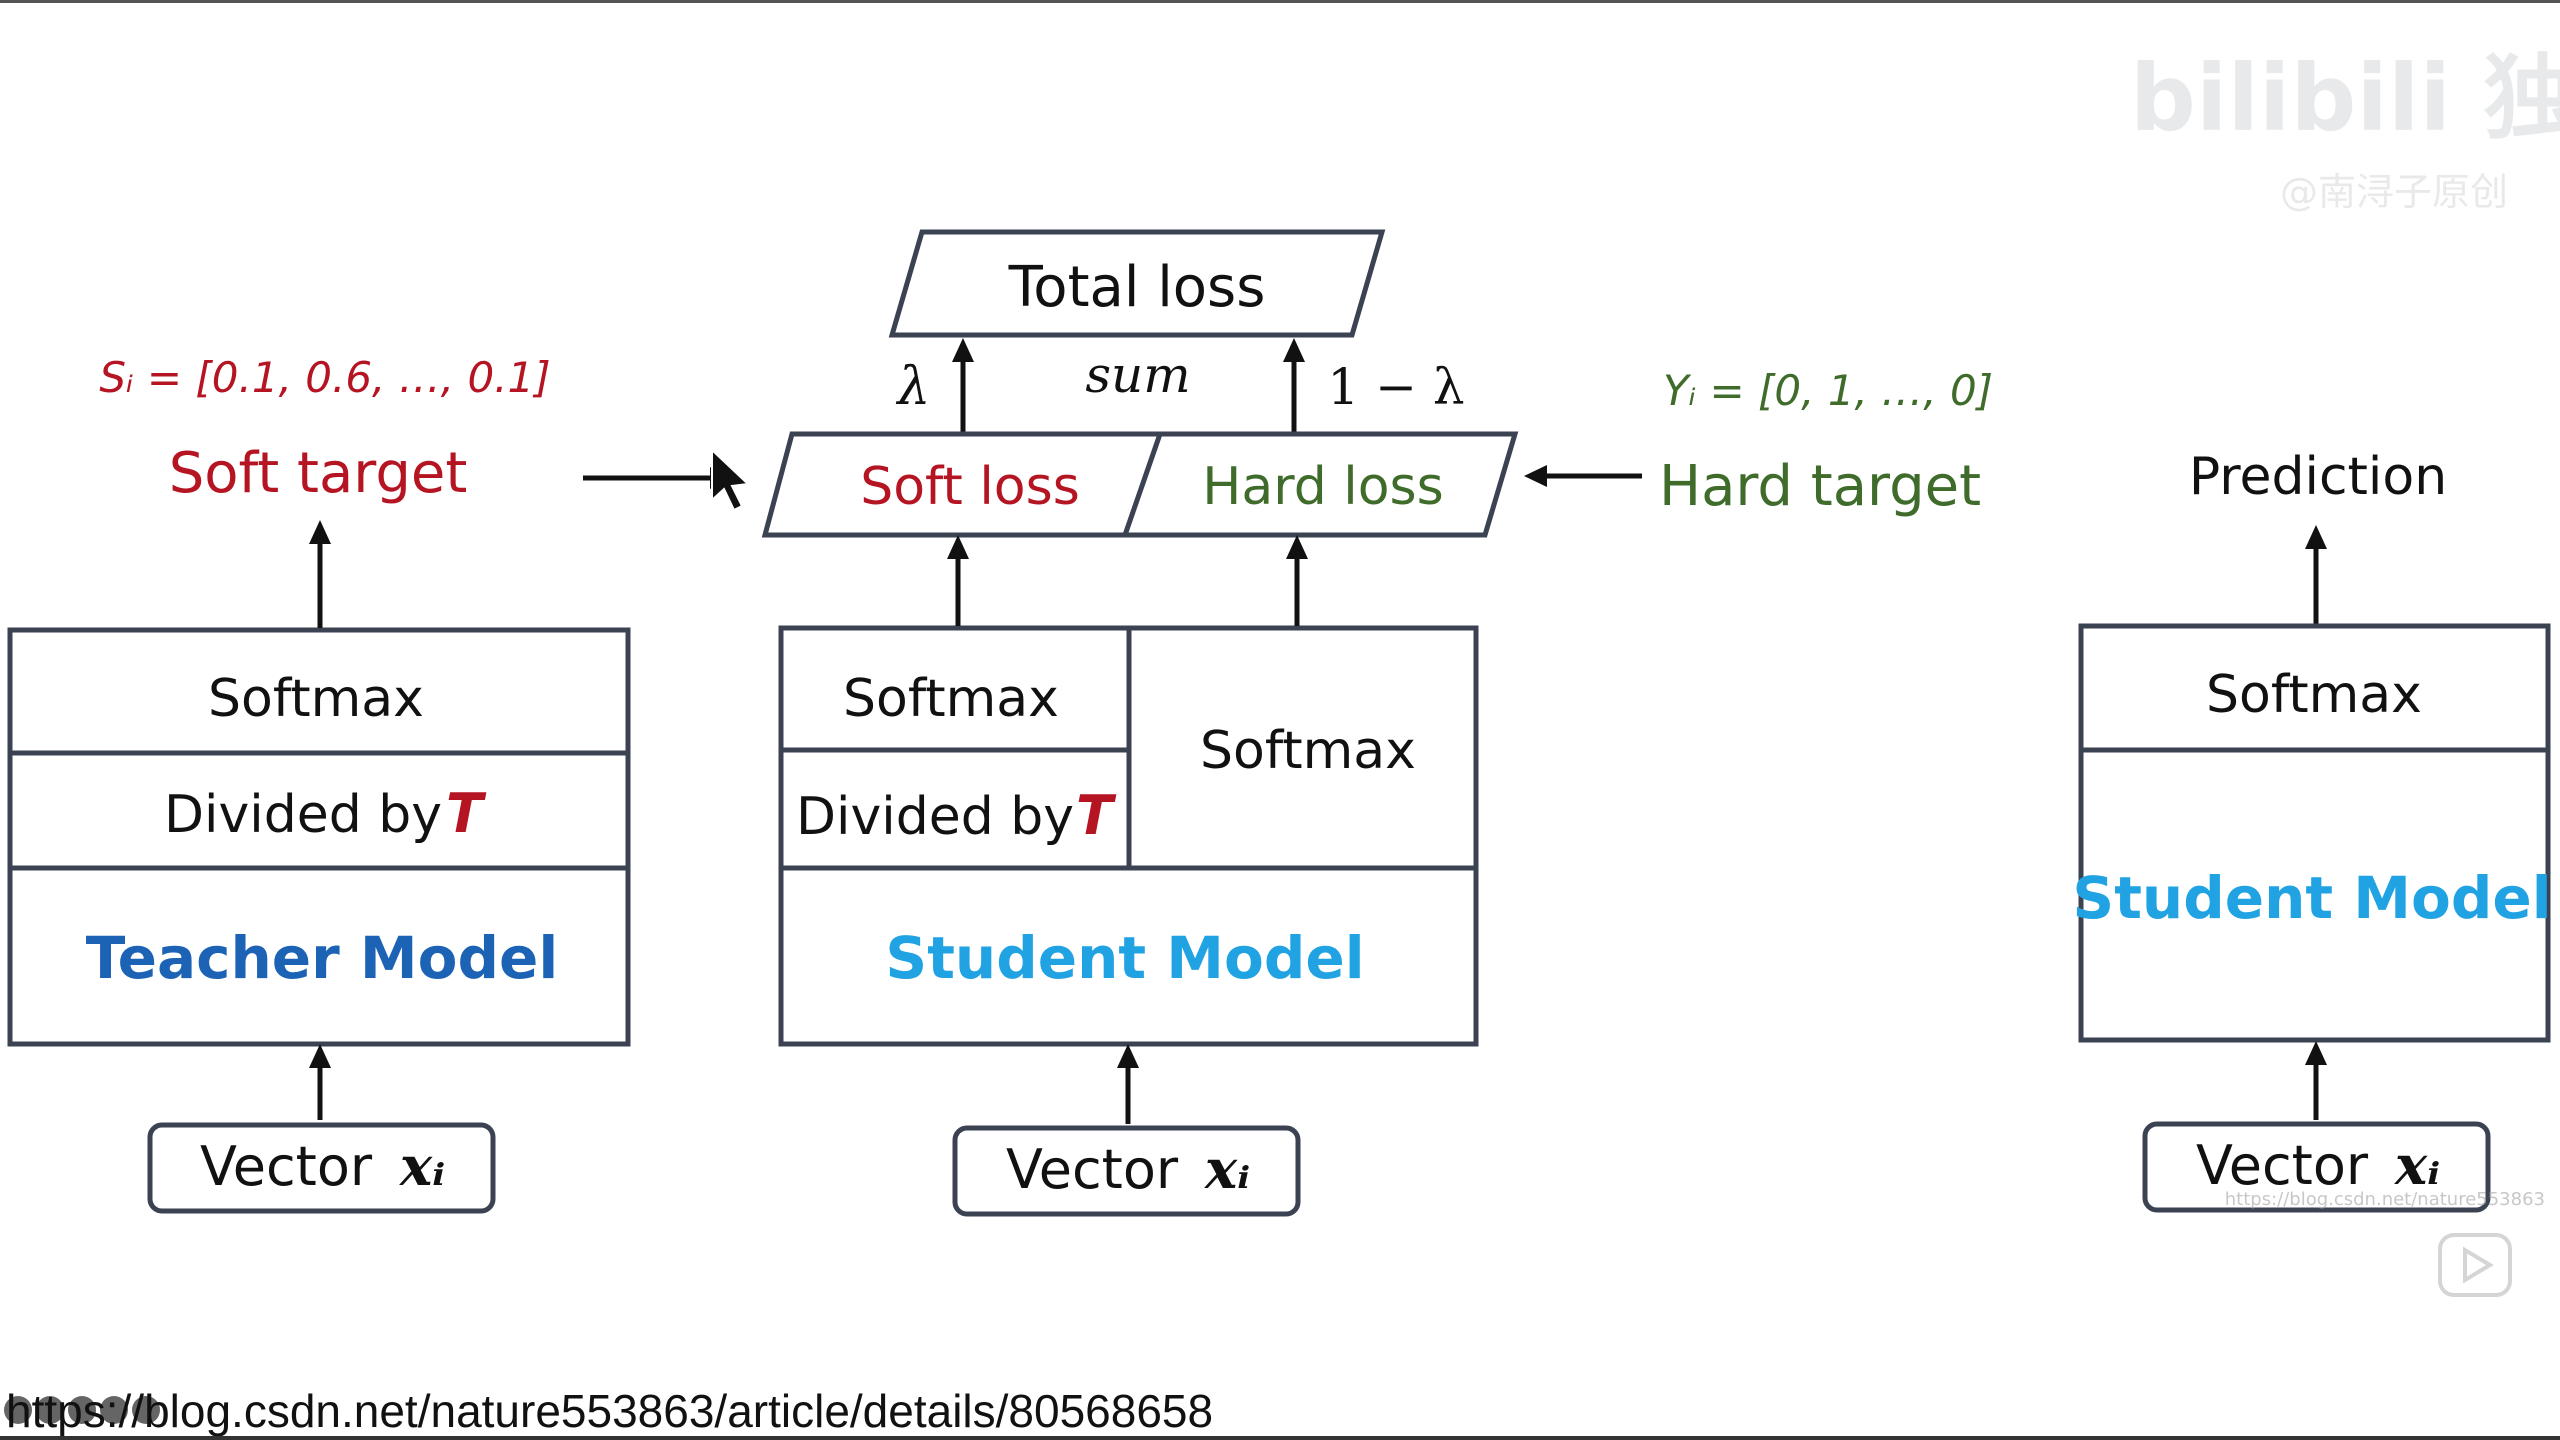  I want to click on student-vector-label-group: Vector xᵢ, so click(1128, 1169).